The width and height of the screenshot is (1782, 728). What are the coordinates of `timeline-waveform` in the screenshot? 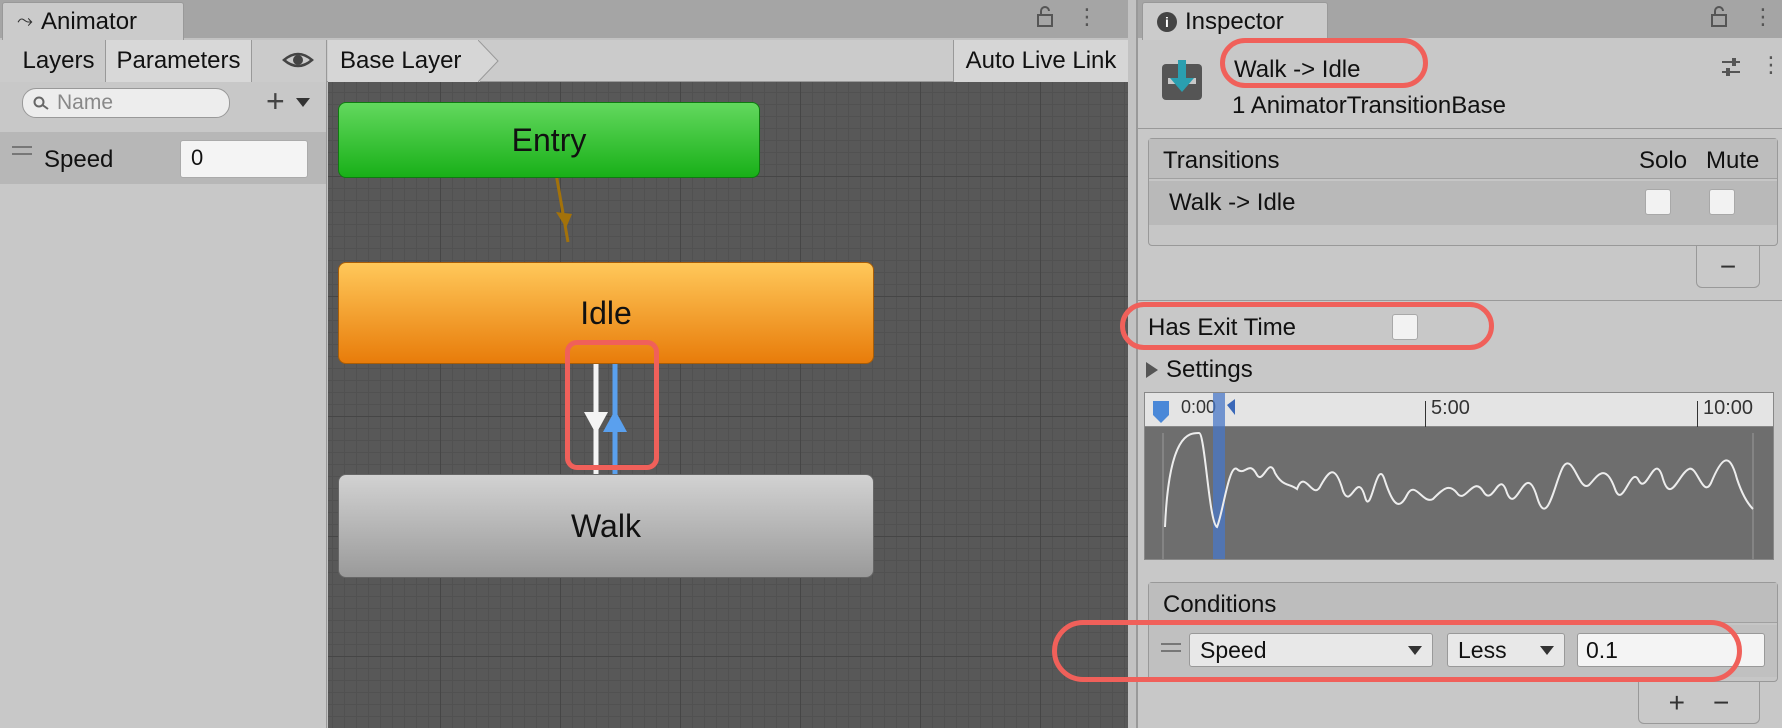 It's located at (1453, 476).